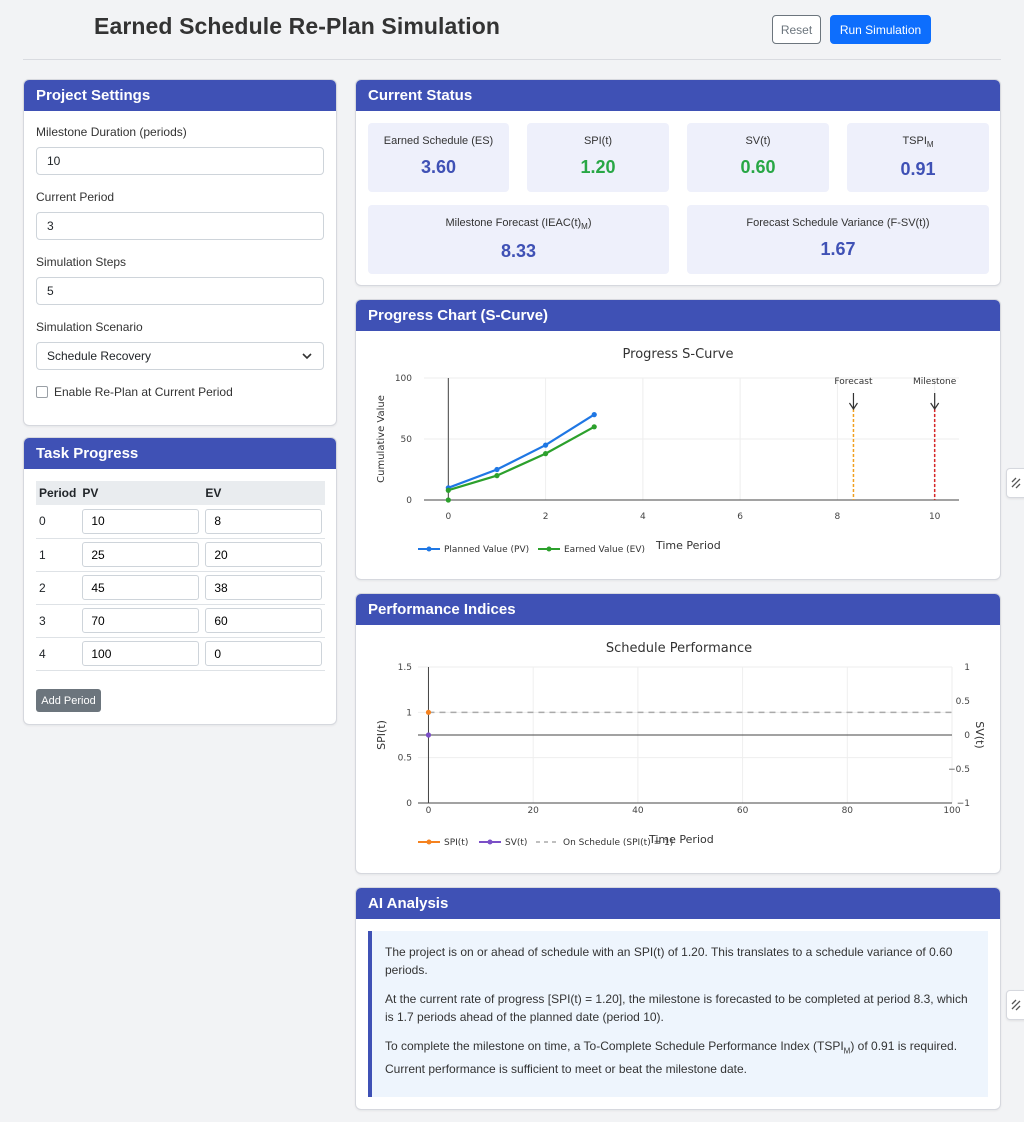  I want to click on metric-ieac: Milestone Forecast (IEAC(t)M) 8.33, so click(518, 239).